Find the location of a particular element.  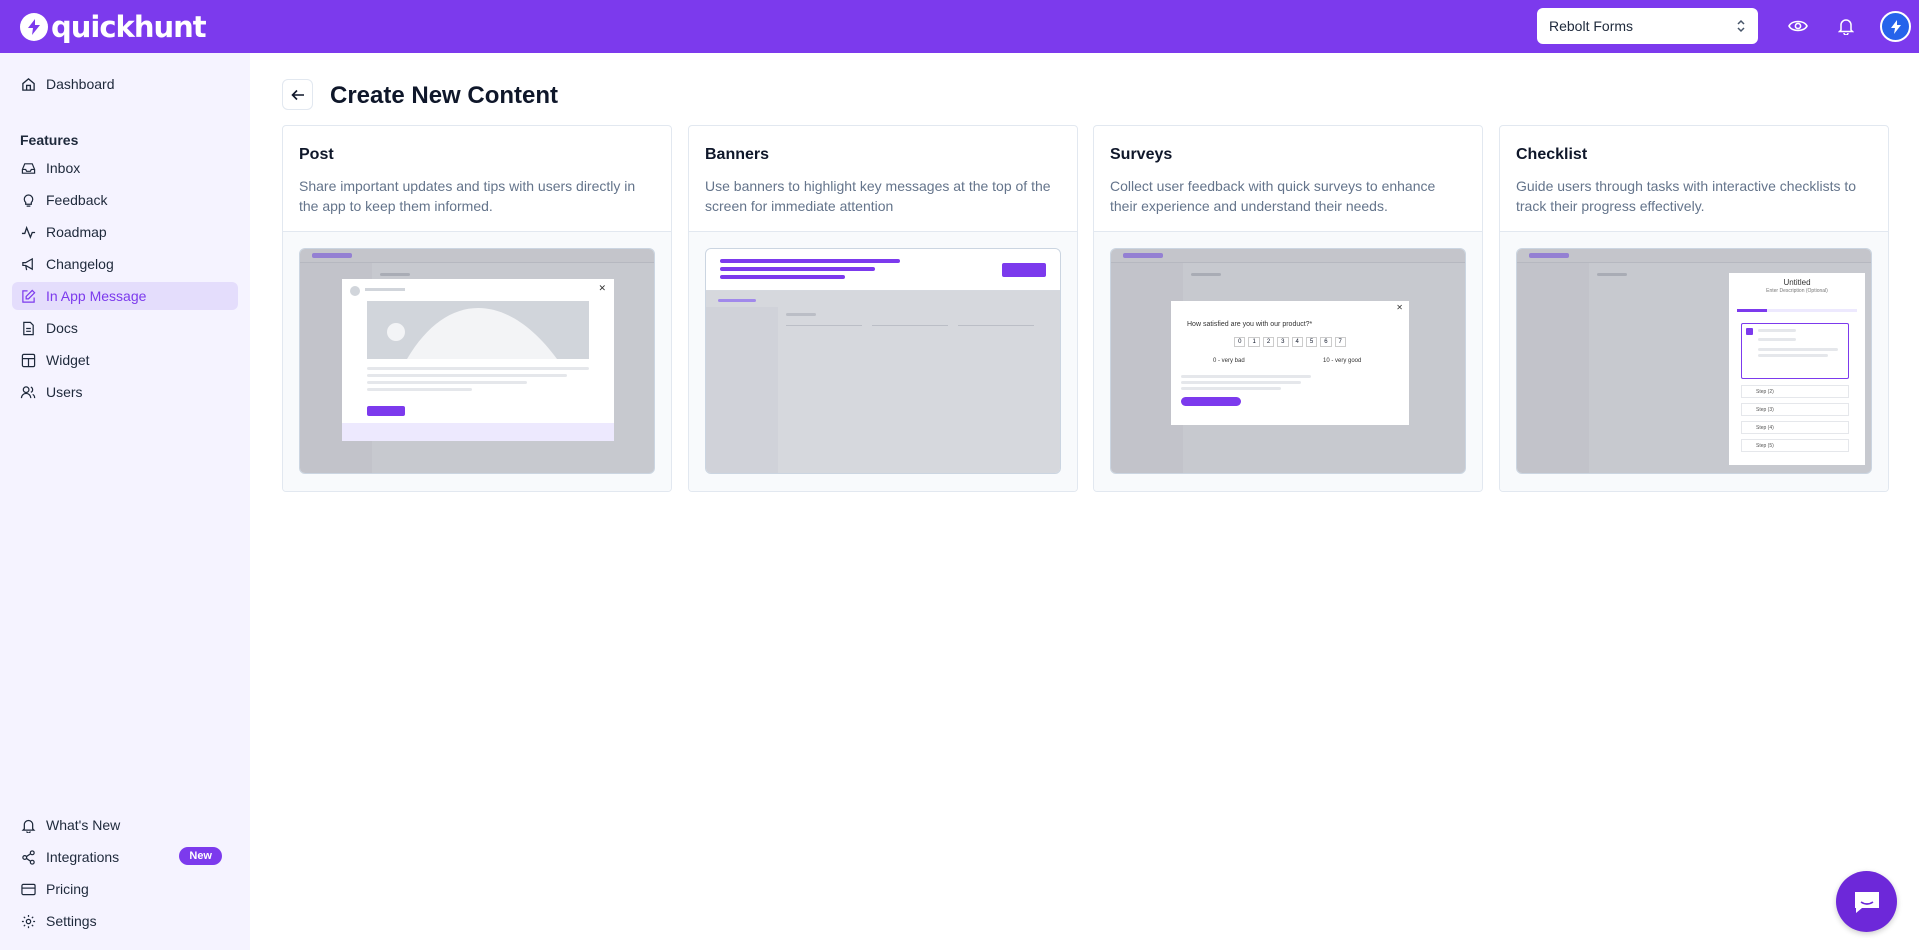

sidebar-item-settings: Settings is located at coordinates (125, 921).